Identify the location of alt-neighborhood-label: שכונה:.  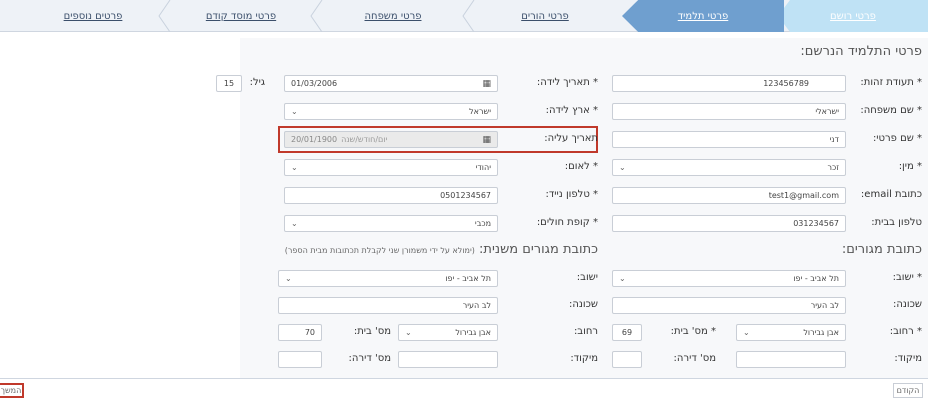
(583, 304).